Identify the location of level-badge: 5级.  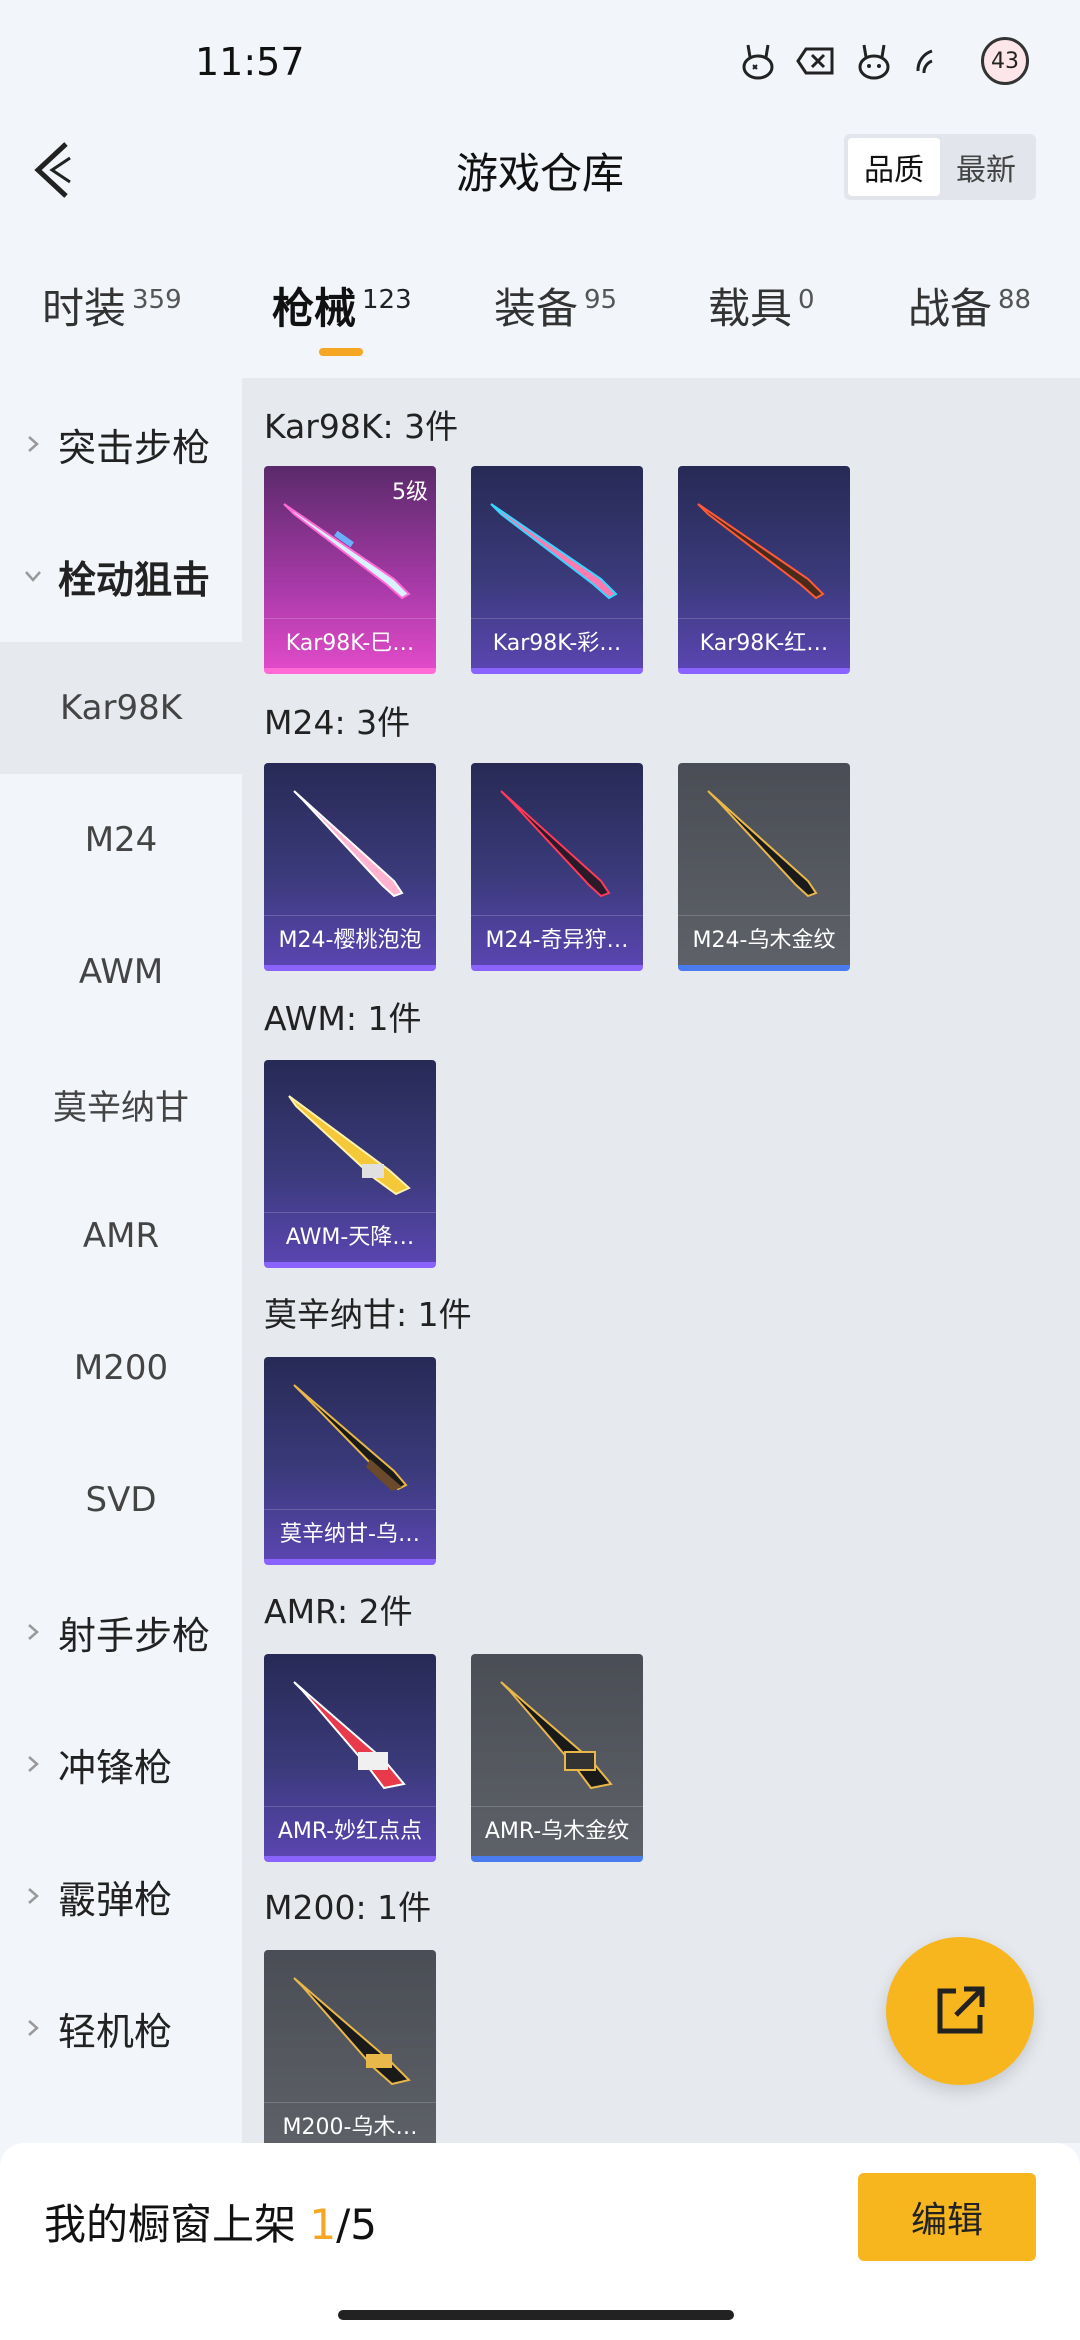
(410, 492).